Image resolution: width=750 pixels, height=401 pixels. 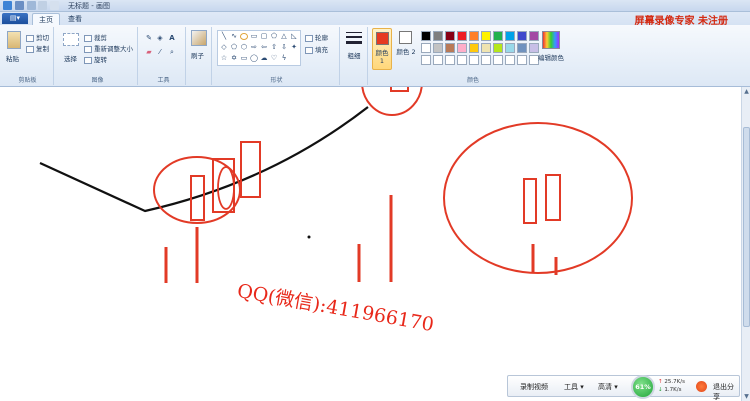 I want to click on select-button: 选择, so click(x=70, y=58).